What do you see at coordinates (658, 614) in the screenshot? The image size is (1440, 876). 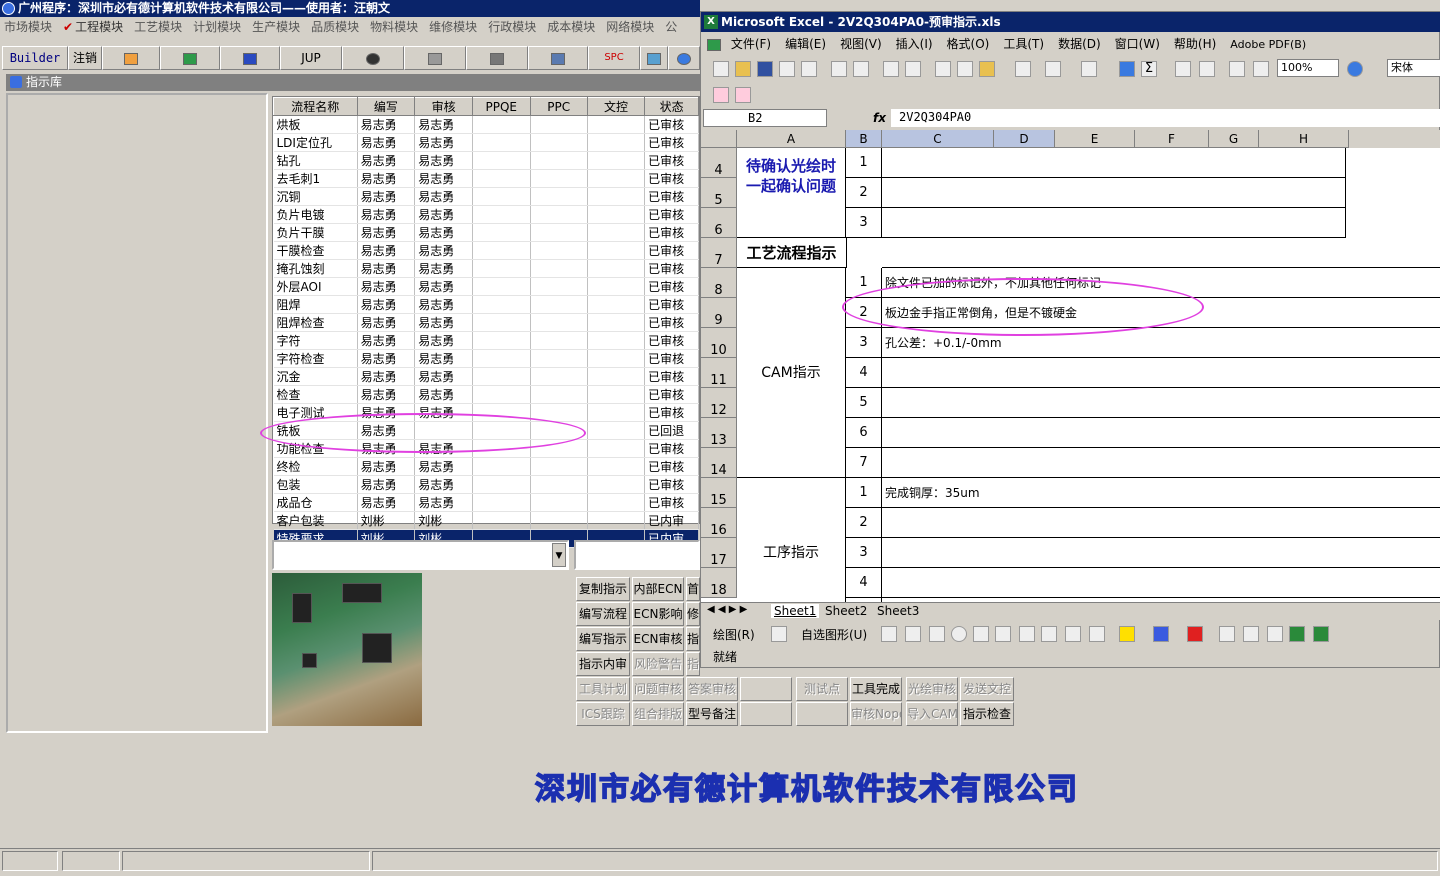 I see `action-button: ECN影响` at bounding box center [658, 614].